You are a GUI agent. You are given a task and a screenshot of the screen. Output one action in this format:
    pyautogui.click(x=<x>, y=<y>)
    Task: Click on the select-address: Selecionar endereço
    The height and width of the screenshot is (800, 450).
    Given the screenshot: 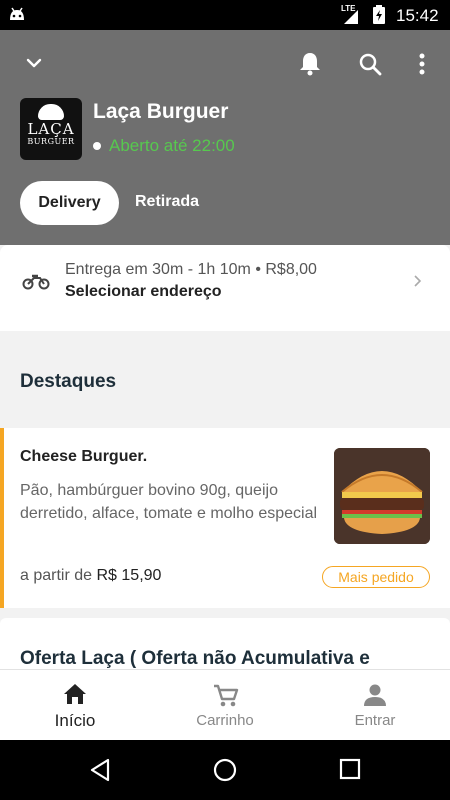 What is the action you would take?
    pyautogui.click(x=143, y=292)
    